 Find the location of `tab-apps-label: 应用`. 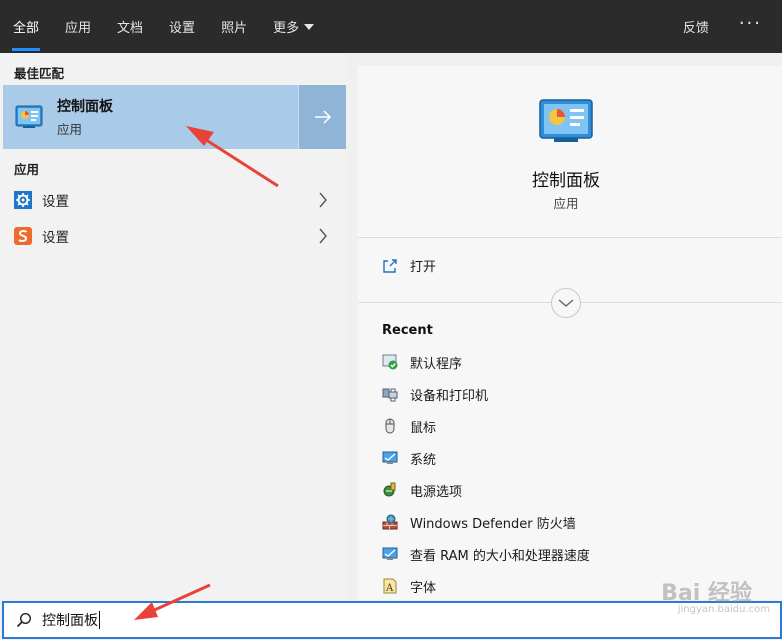

tab-apps-label: 应用 is located at coordinates (78, 28).